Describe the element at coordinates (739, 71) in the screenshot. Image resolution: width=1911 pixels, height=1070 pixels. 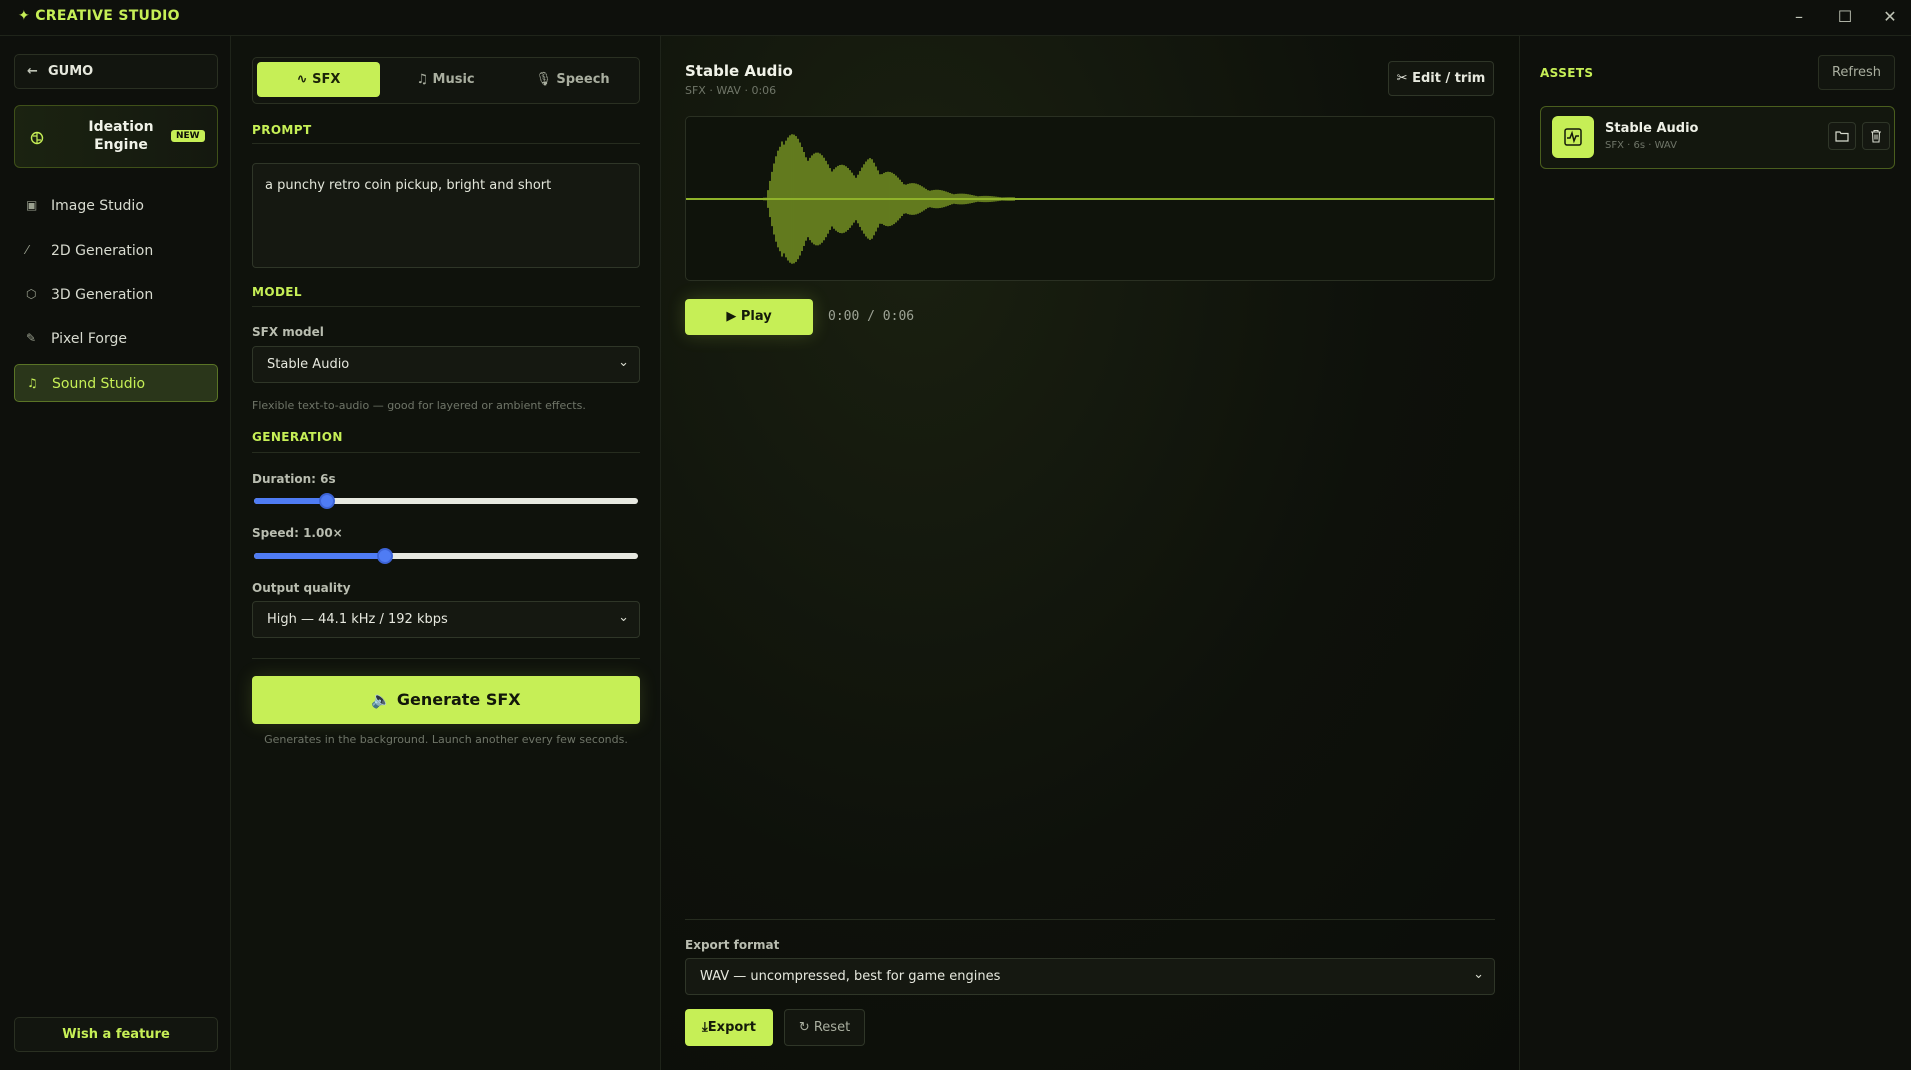
I see `preview-title: Stable Audio` at that location.